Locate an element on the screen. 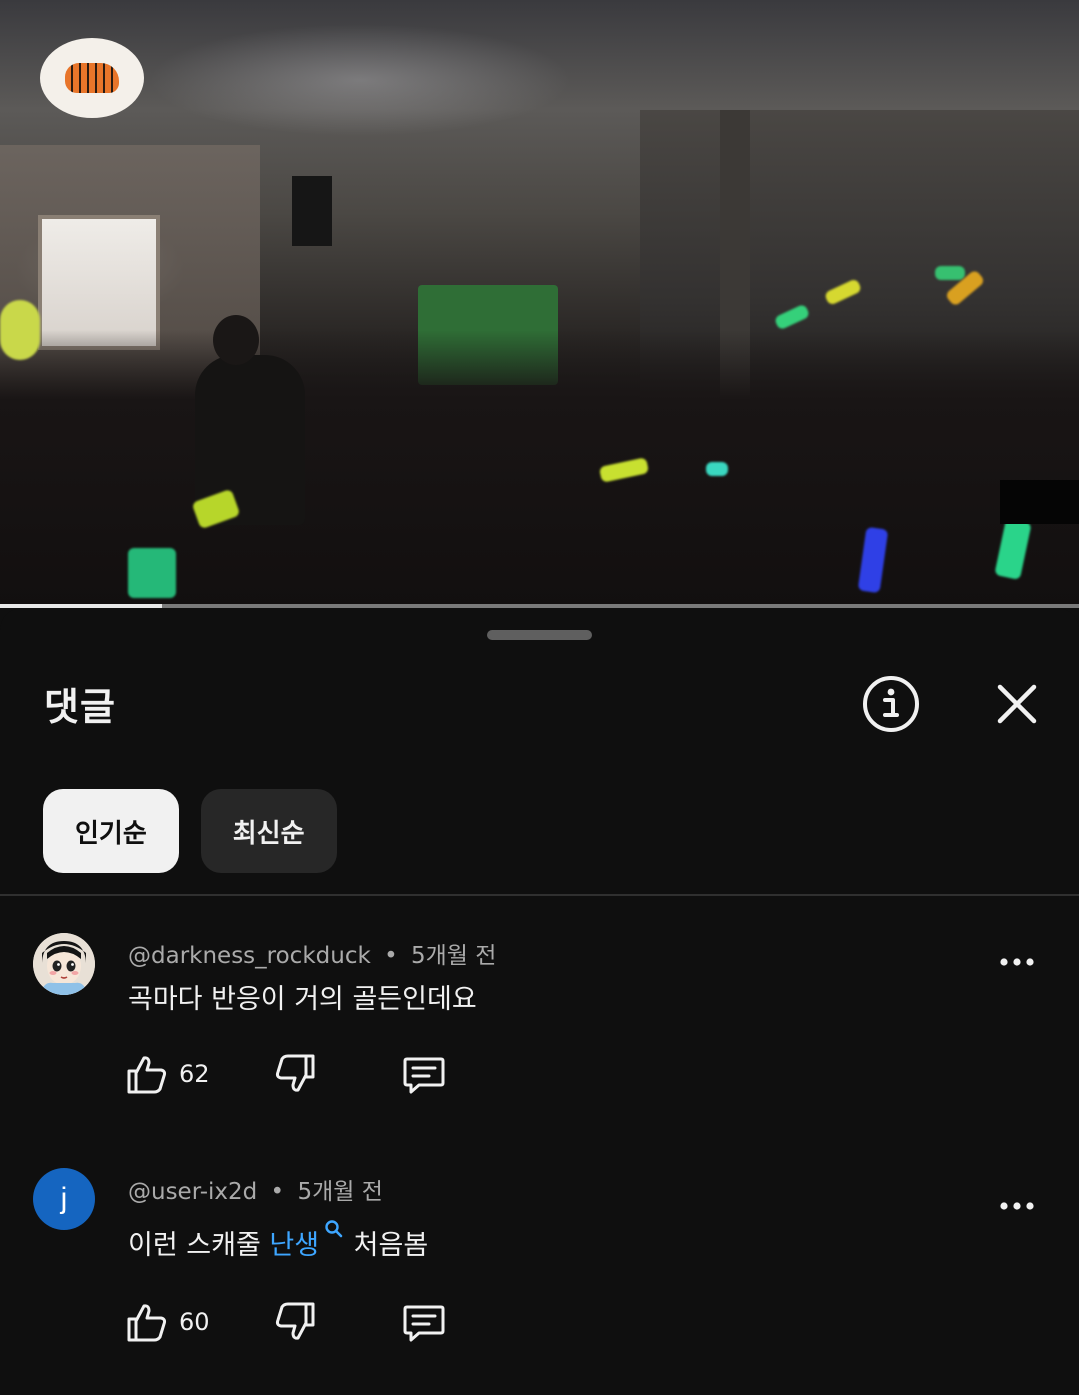 This screenshot has width=1079, height=1395. search-link: 난생 is located at coordinates (307, 1240).